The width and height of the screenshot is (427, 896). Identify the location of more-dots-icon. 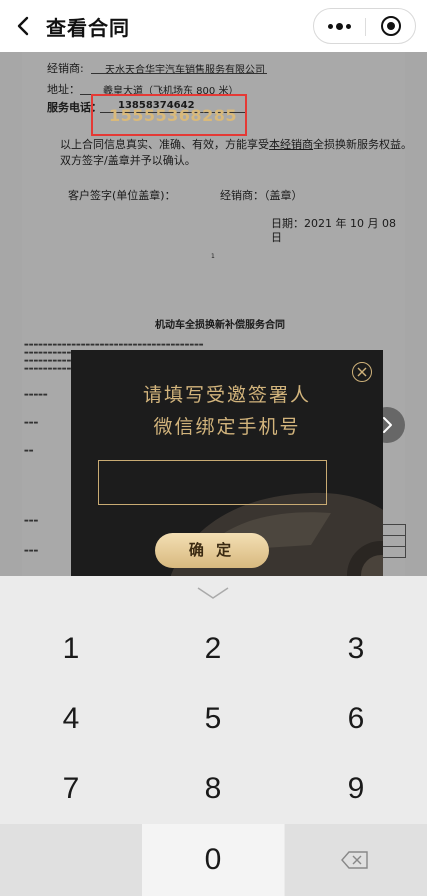
(339, 26).